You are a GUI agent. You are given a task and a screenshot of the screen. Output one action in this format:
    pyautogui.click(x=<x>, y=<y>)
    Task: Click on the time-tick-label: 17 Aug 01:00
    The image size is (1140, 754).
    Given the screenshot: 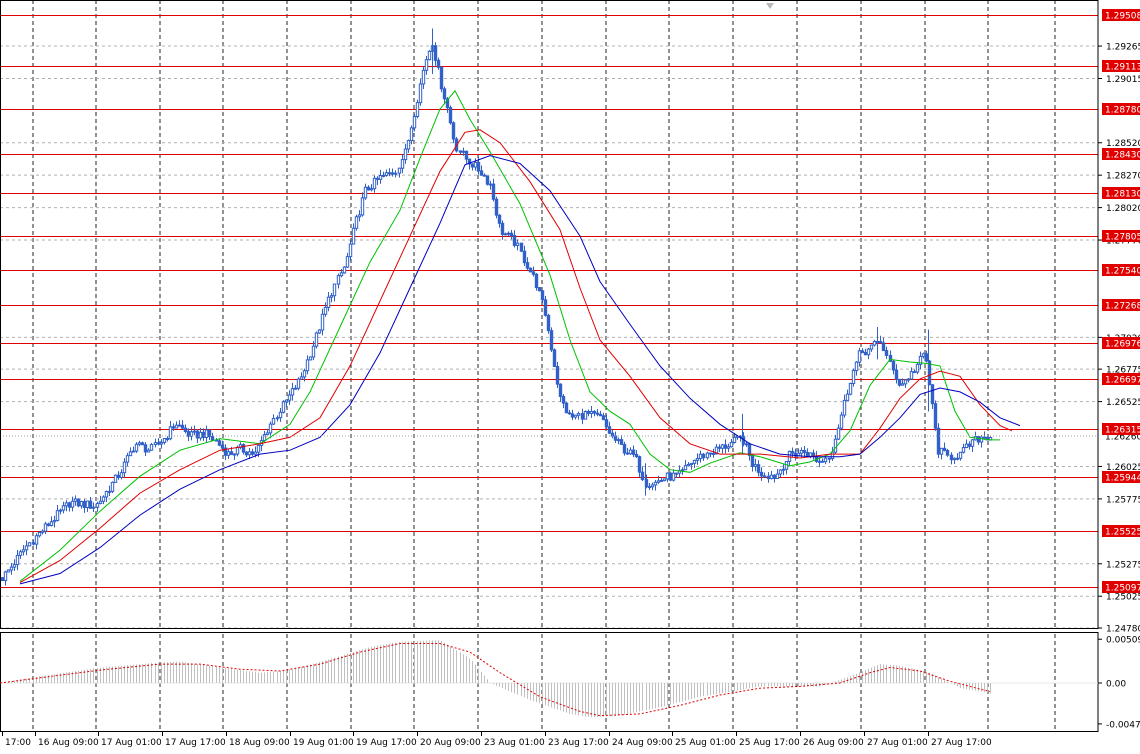 What is the action you would take?
    pyautogui.click(x=131, y=743)
    